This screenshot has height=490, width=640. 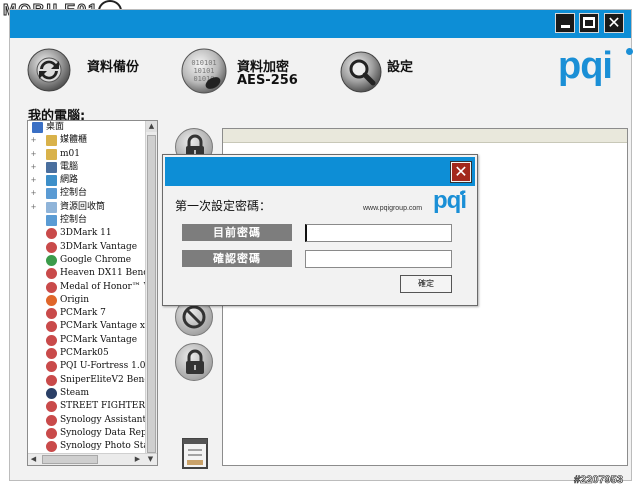 I want to click on tree-item: PCMark Vantage, so click(x=87, y=340).